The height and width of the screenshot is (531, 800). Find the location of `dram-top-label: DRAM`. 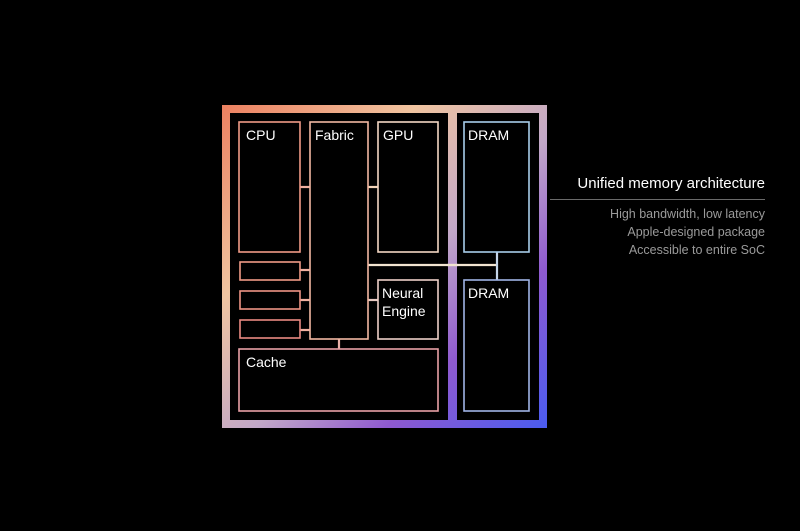

dram-top-label: DRAM is located at coordinates (488, 135).